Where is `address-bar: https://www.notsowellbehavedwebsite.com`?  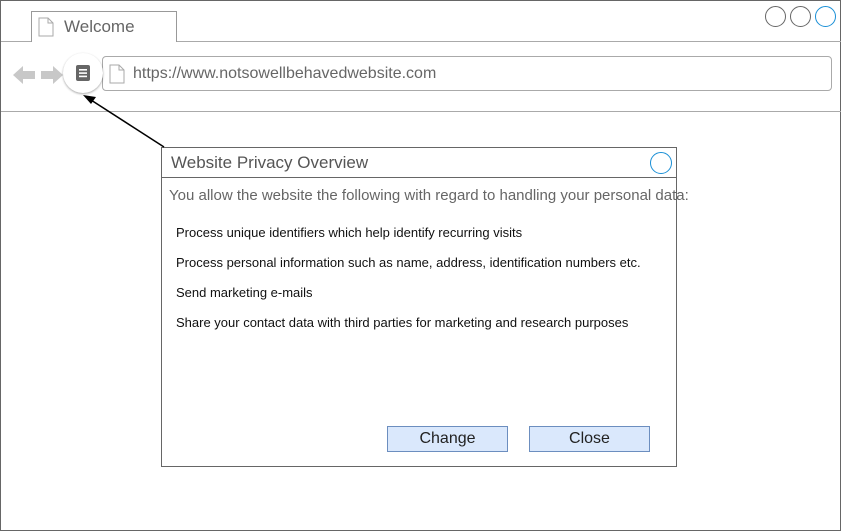 address-bar: https://www.notsowellbehavedwebsite.com is located at coordinates (467, 73).